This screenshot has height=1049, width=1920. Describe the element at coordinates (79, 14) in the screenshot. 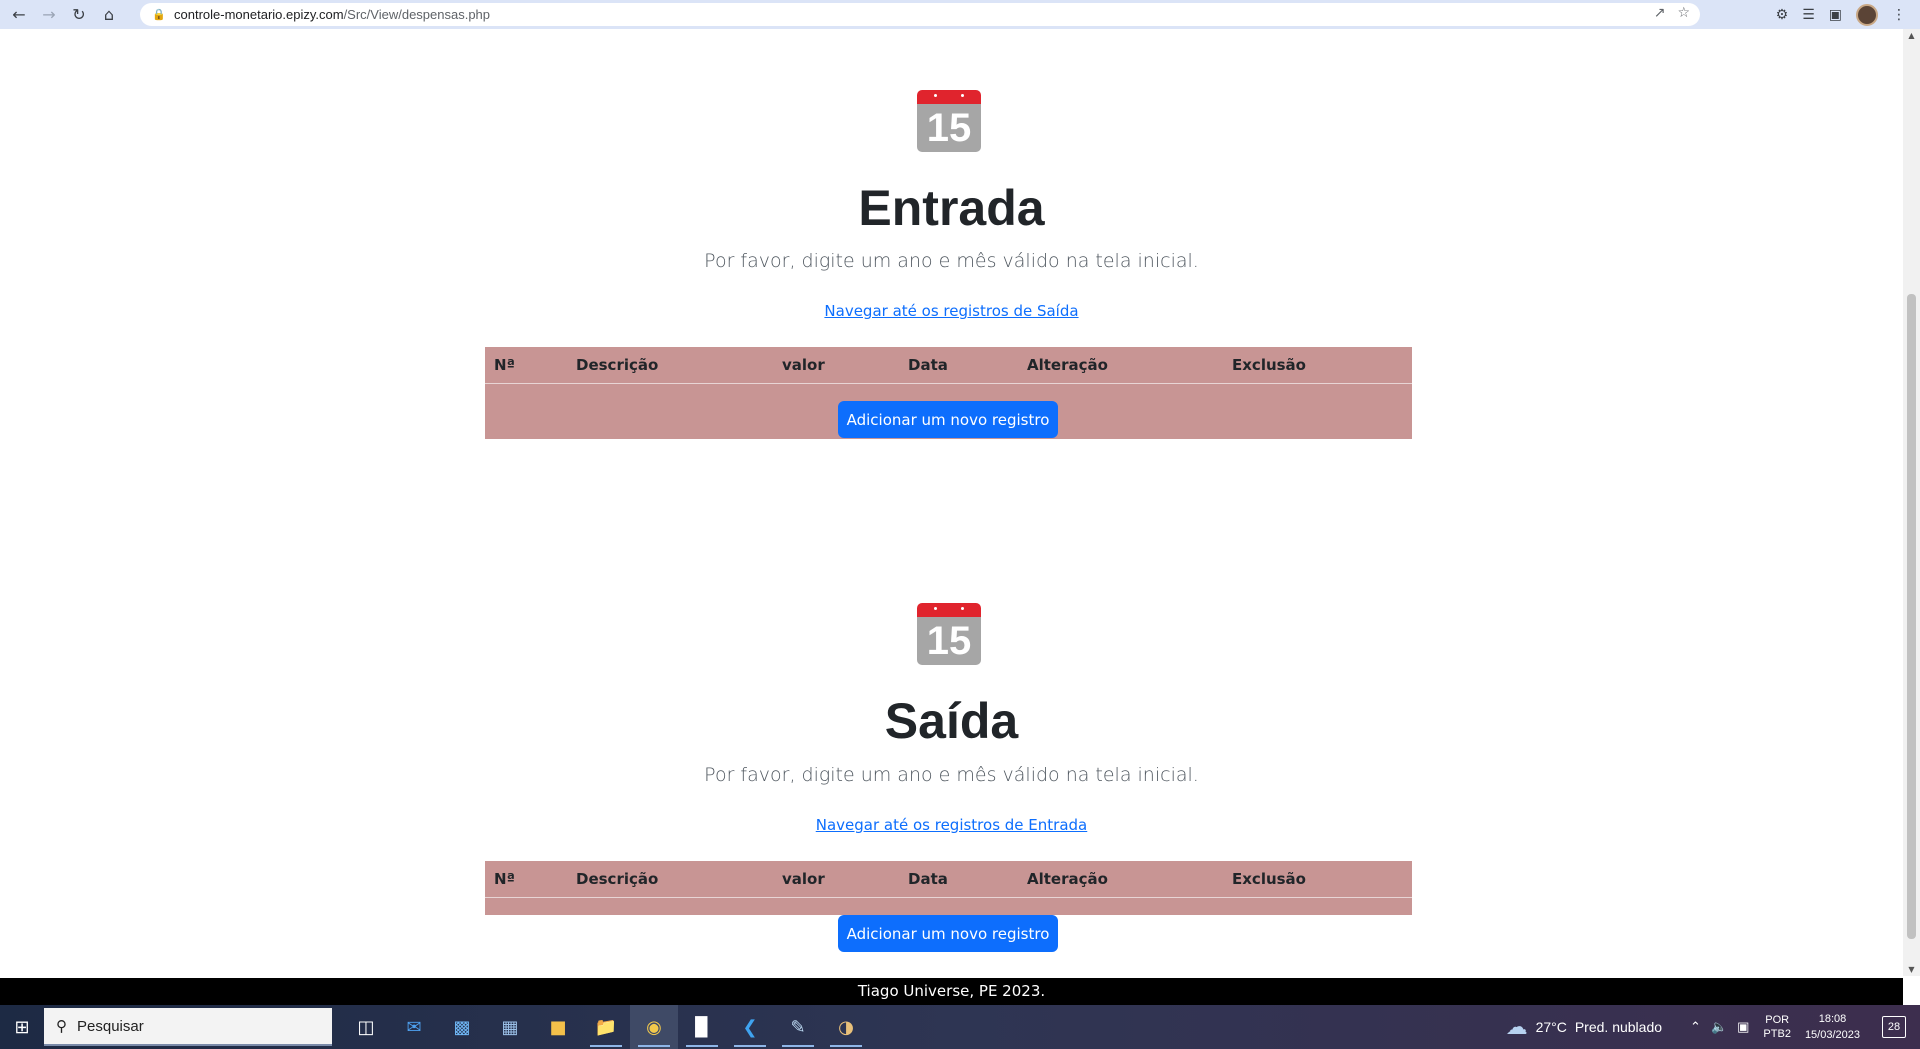

I see `reload-icon: ↻` at that location.